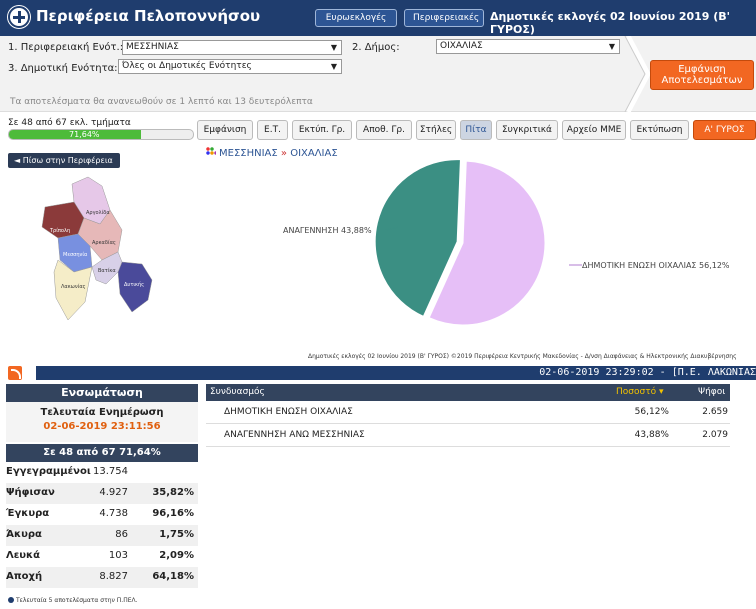 The width and height of the screenshot is (756, 609). I want to click on col-percent-label: Ποσοστό, so click(636, 392).